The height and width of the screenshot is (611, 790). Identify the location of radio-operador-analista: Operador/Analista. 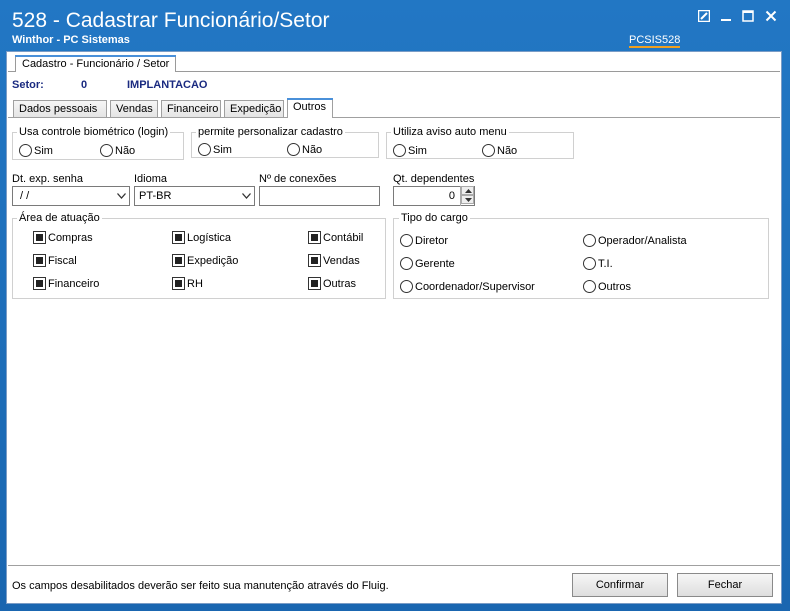
(635, 240).